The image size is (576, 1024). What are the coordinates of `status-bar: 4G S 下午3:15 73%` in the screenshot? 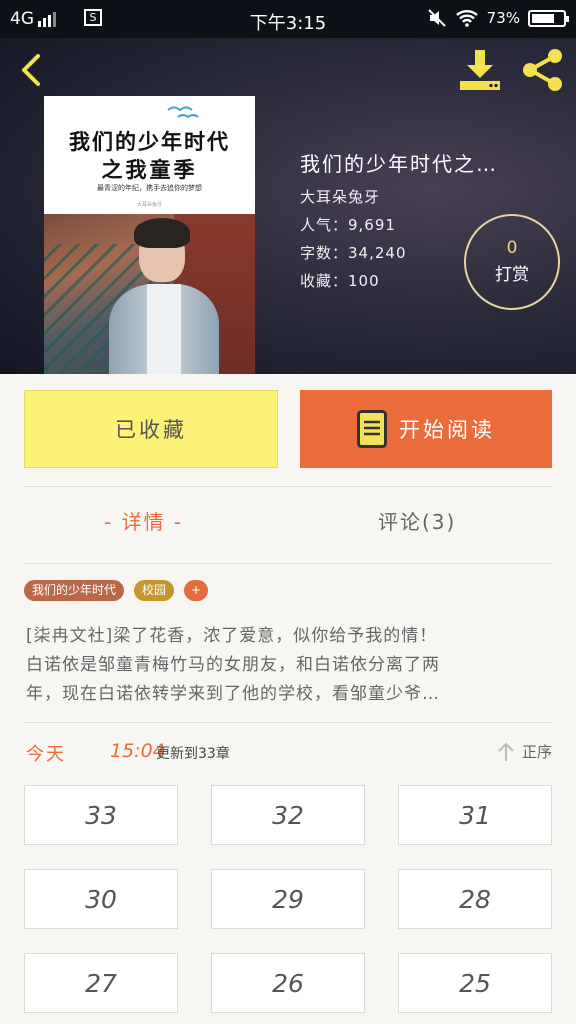 It's located at (288, 19).